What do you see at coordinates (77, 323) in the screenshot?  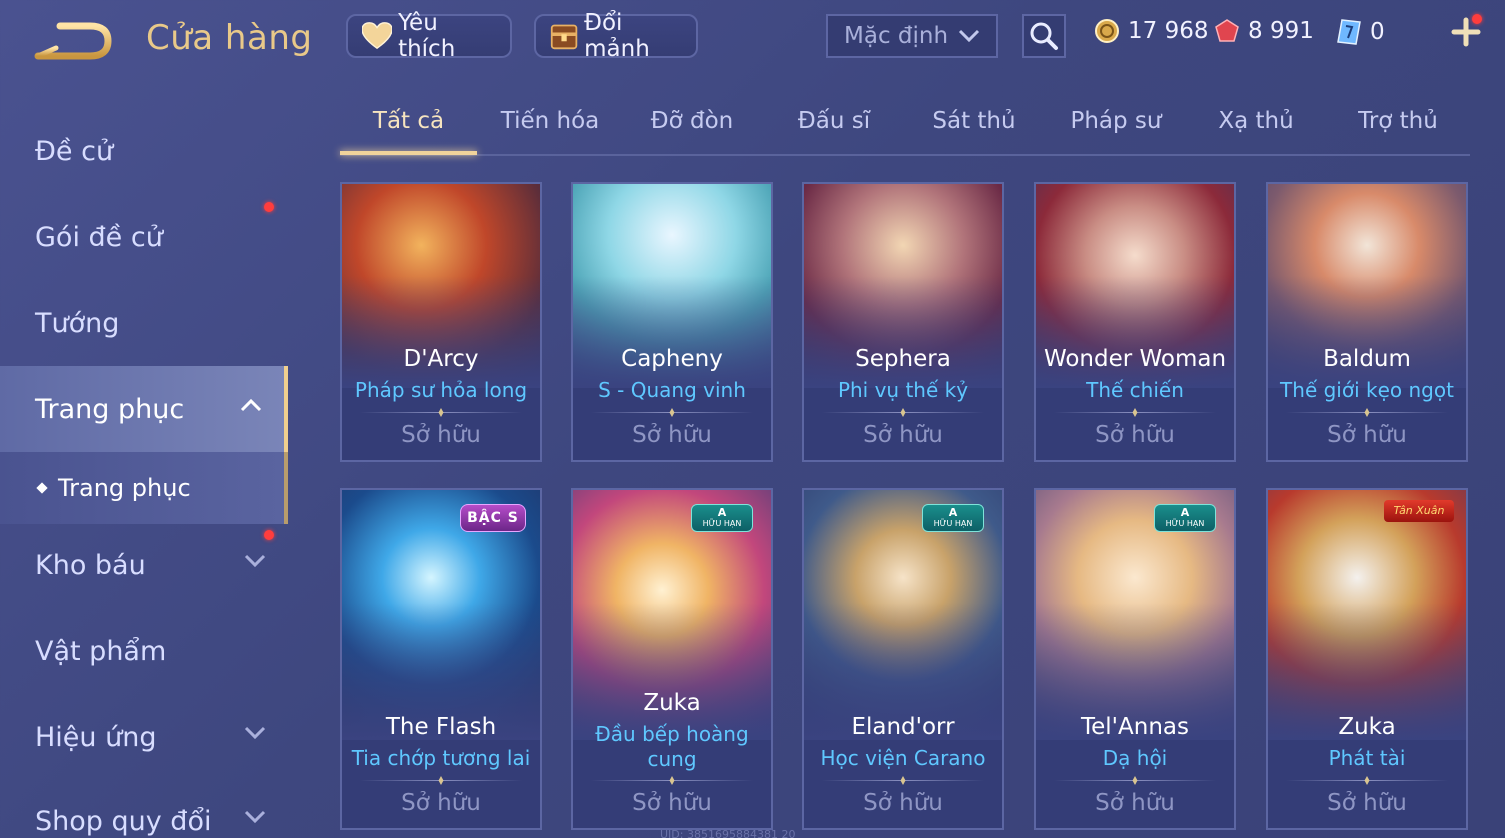 I see `sidebar-item-label: Tướng` at bounding box center [77, 323].